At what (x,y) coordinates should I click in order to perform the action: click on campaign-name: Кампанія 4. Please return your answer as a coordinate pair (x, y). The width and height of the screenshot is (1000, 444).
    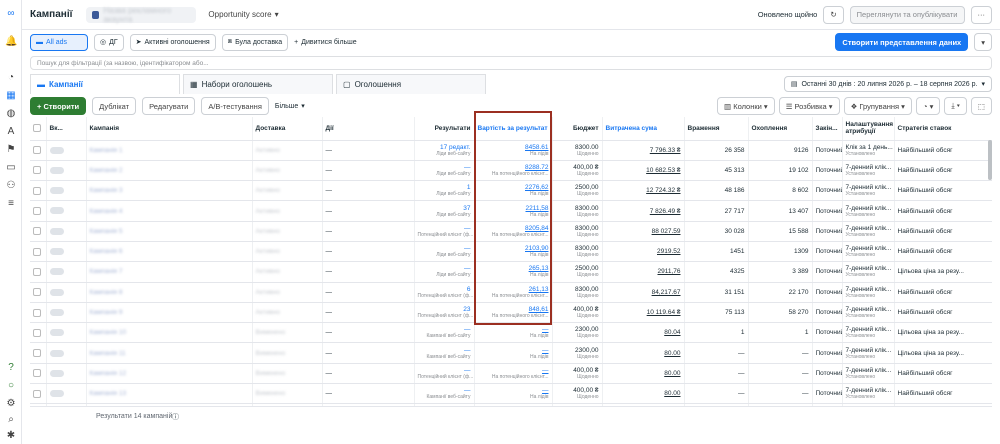
    Looking at the image, I should click on (169, 211).